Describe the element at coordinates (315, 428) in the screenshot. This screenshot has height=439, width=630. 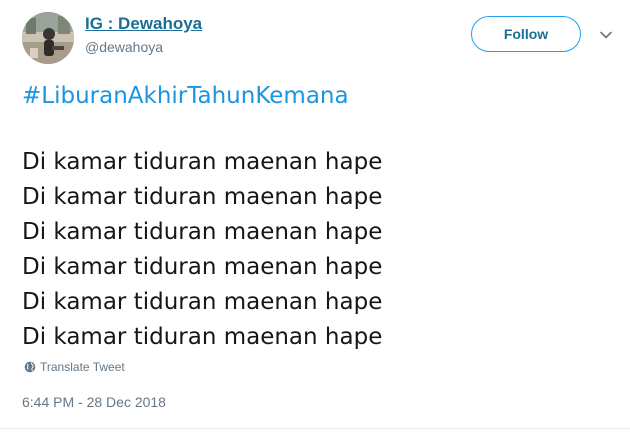
I see `divider` at that location.